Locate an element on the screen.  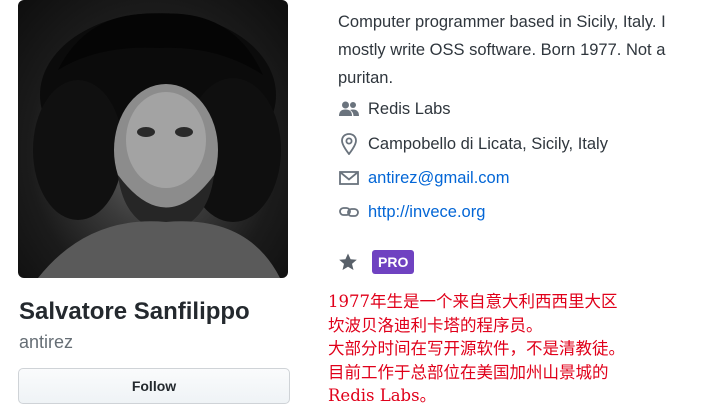
location-pin-icon is located at coordinates (349, 144).